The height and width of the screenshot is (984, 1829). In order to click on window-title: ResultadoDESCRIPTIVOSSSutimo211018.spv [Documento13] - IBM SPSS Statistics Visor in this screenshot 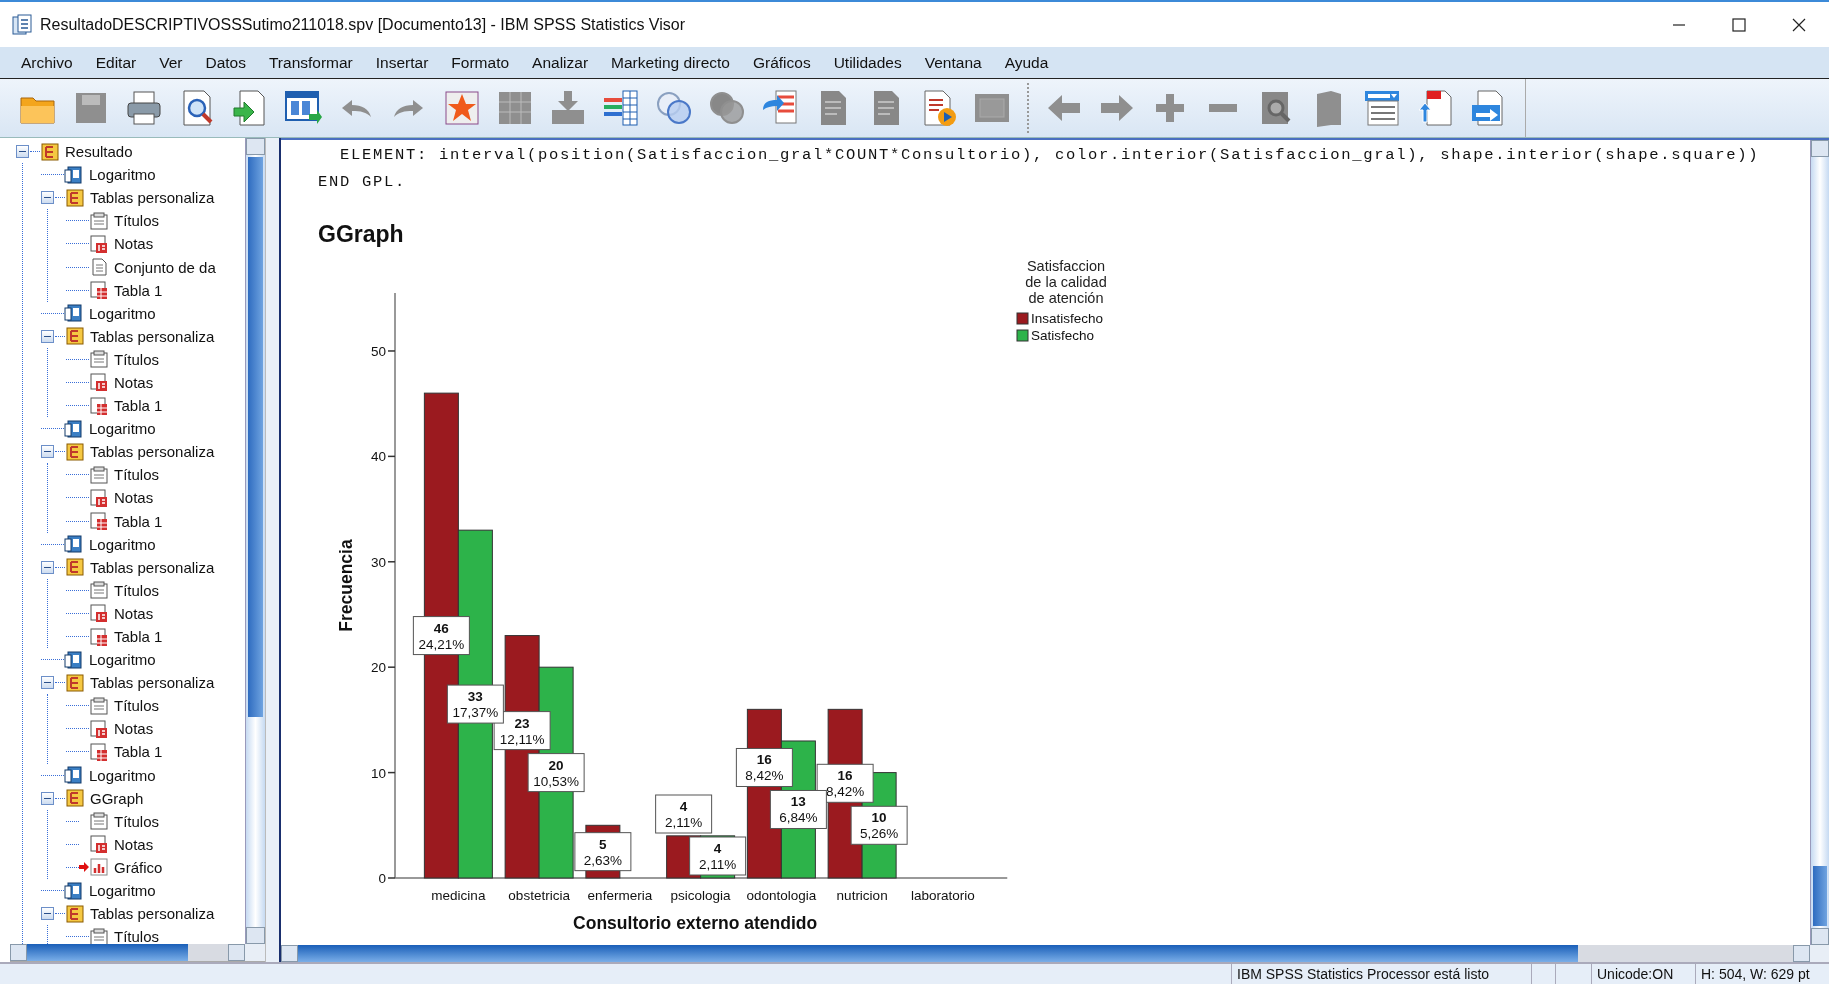, I will do `click(363, 24)`.